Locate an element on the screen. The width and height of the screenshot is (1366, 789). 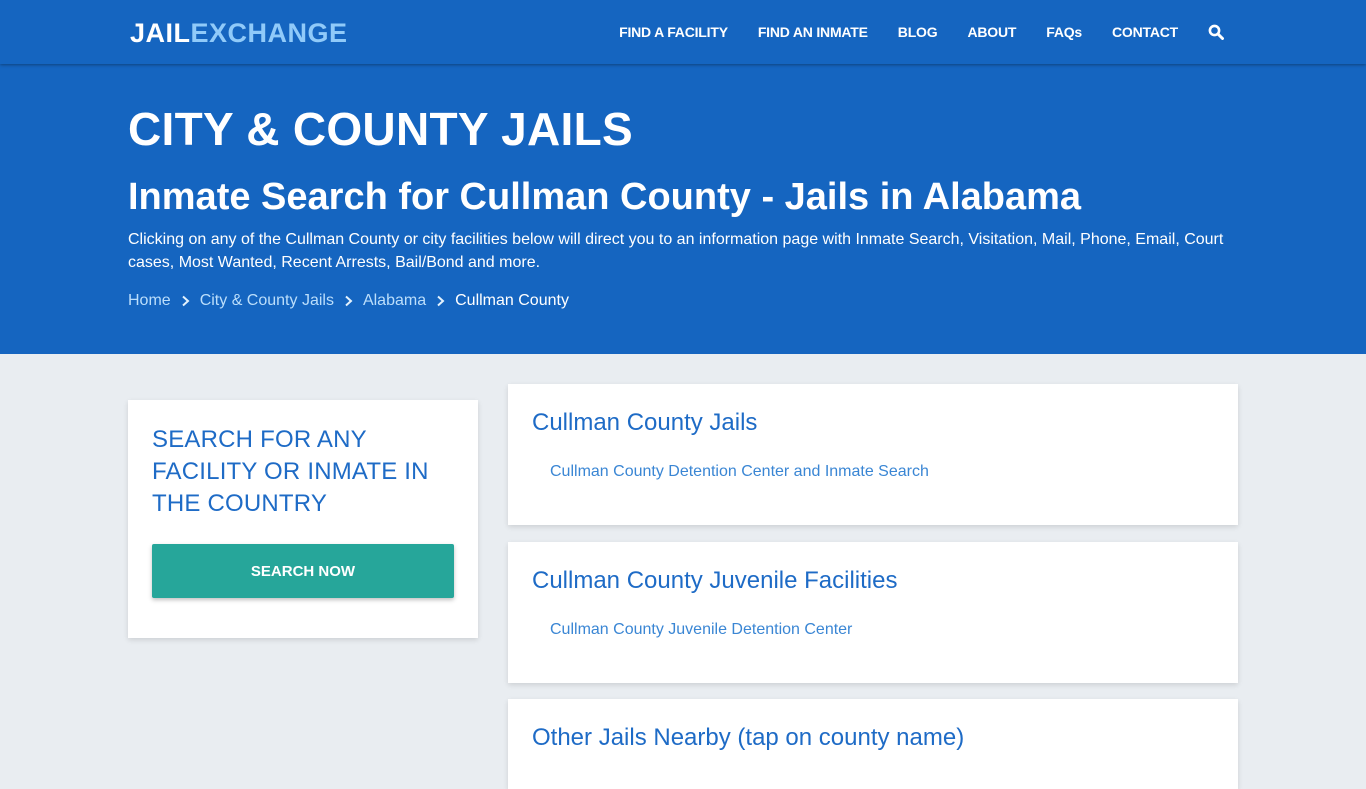
search-now-button: SEARCH NOW is located at coordinates (303, 571).